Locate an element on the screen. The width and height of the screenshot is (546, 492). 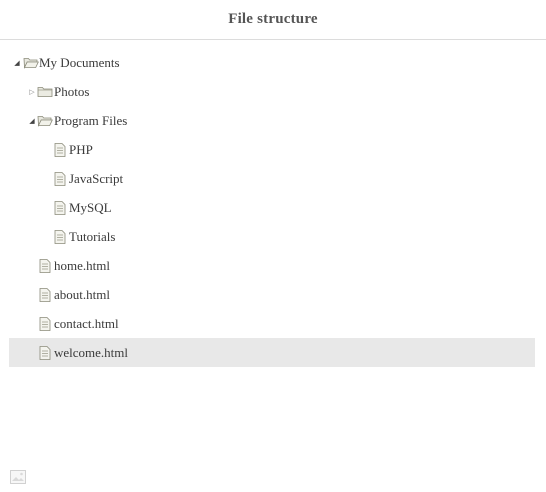
tree-node-about-html: about.html is located at coordinates (272, 294).